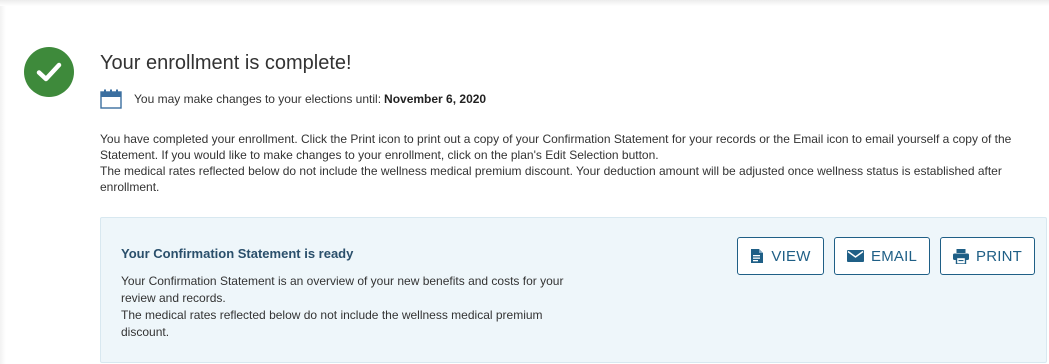  I want to click on page-title: Your enrollment is complete!, so click(226, 63).